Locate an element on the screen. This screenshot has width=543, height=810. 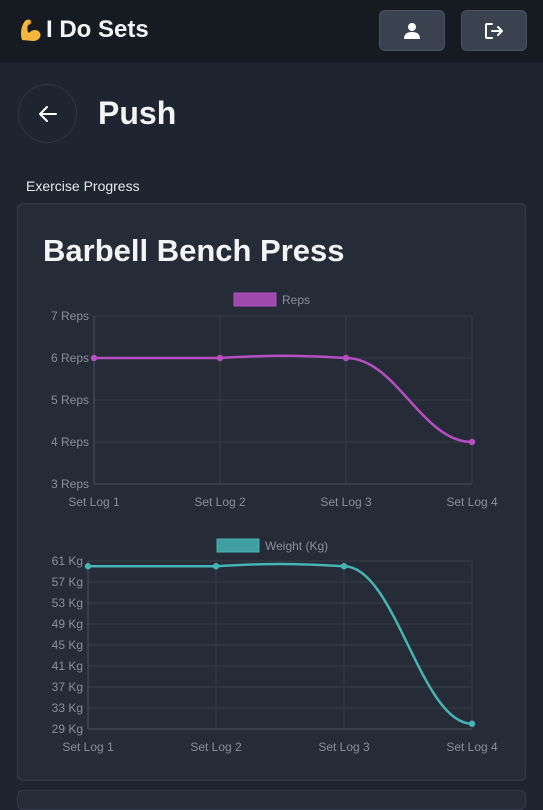
y-tick-label: 7 Reps is located at coordinates (70, 316).